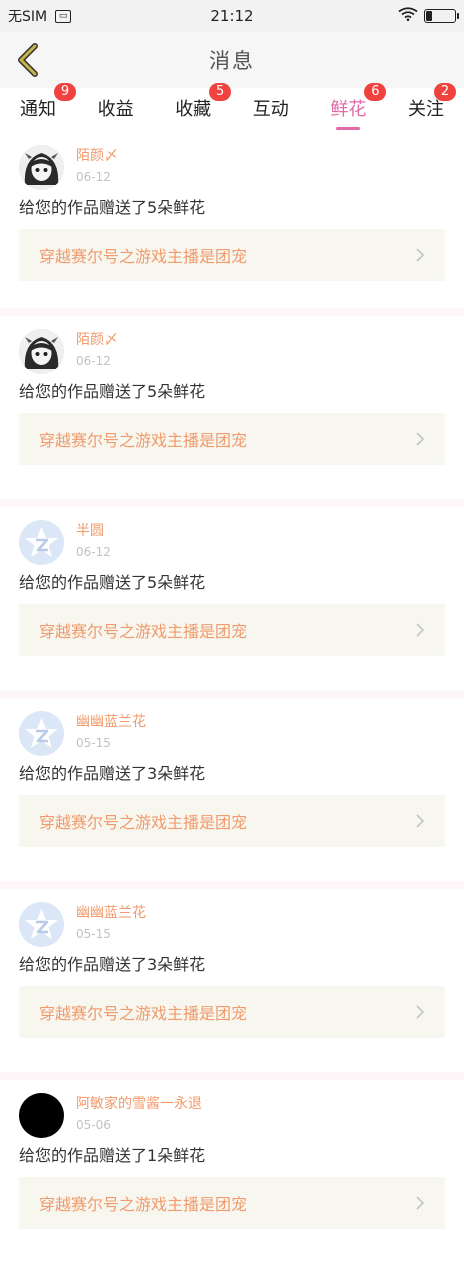 Image resolution: width=464 pixels, height=1280 pixels. Describe the element at coordinates (38, 109) in the screenshot. I see `tab-label: 通知` at that location.